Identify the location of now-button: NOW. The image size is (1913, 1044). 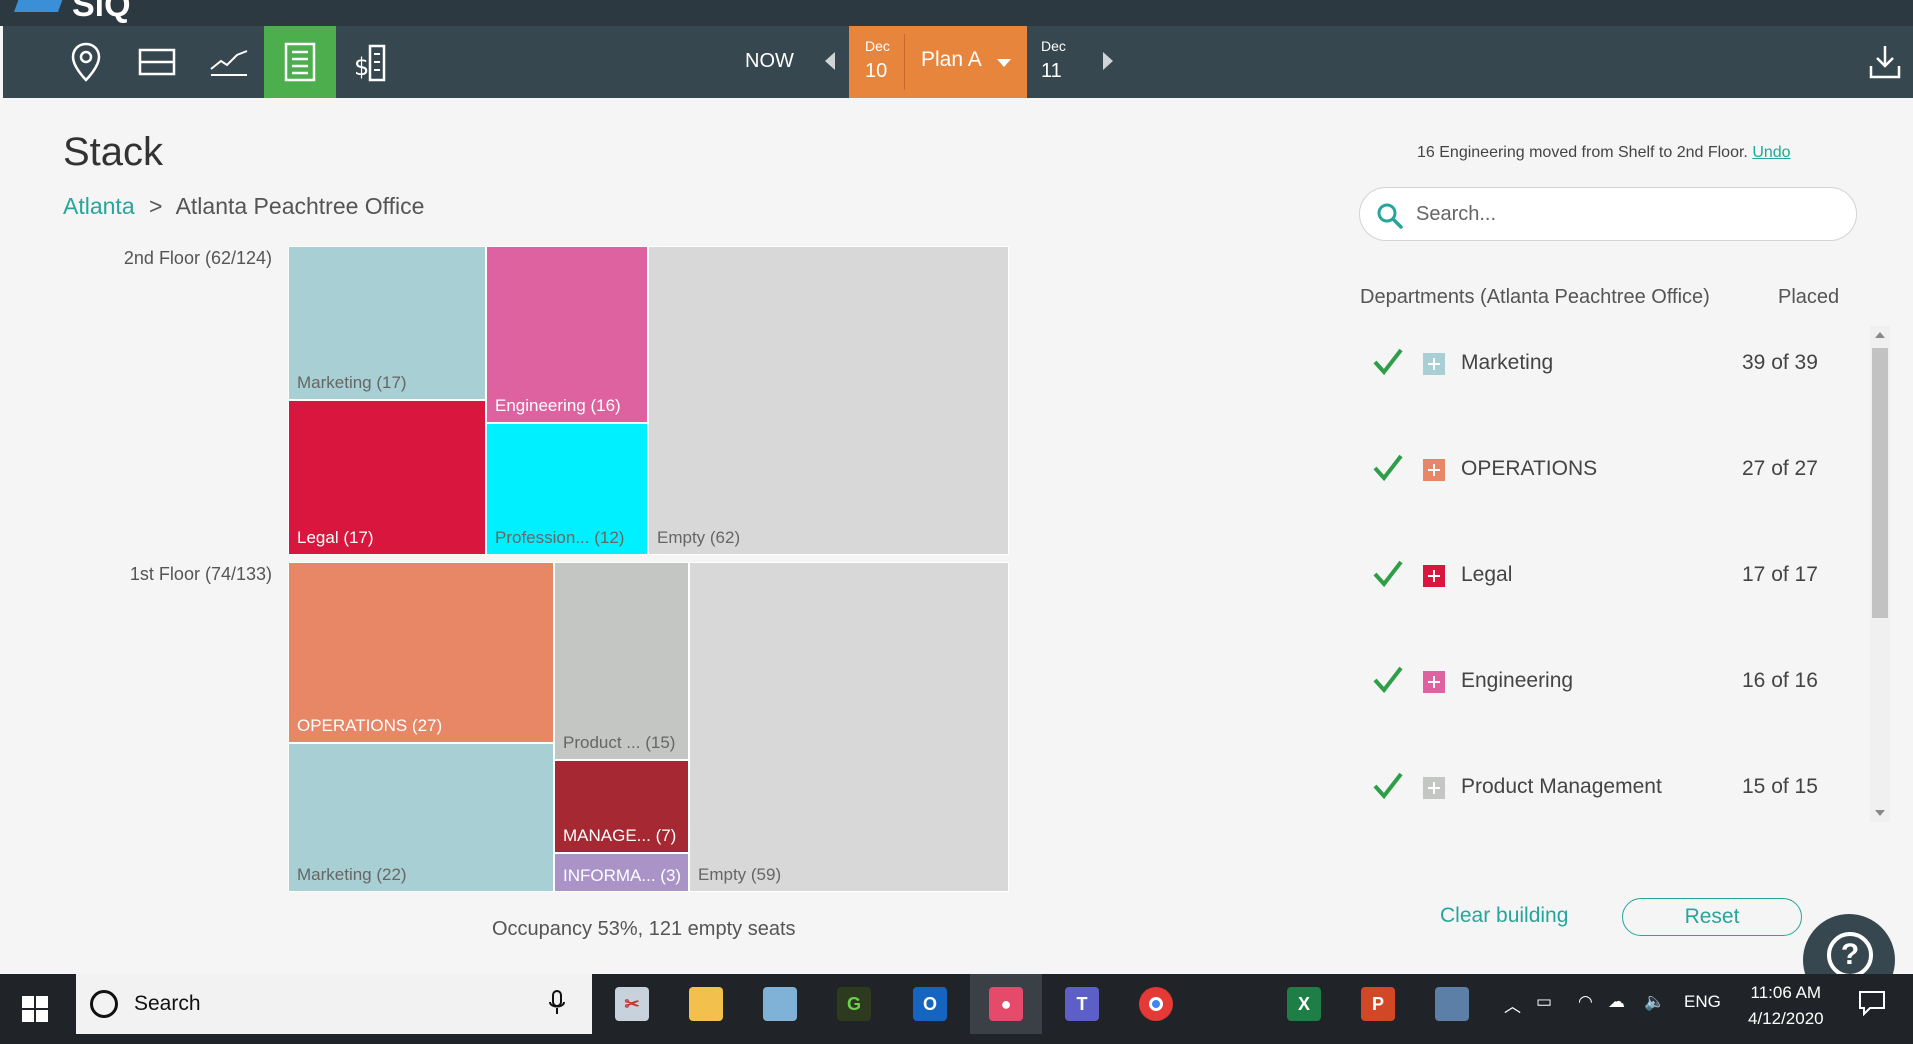
(769, 61).